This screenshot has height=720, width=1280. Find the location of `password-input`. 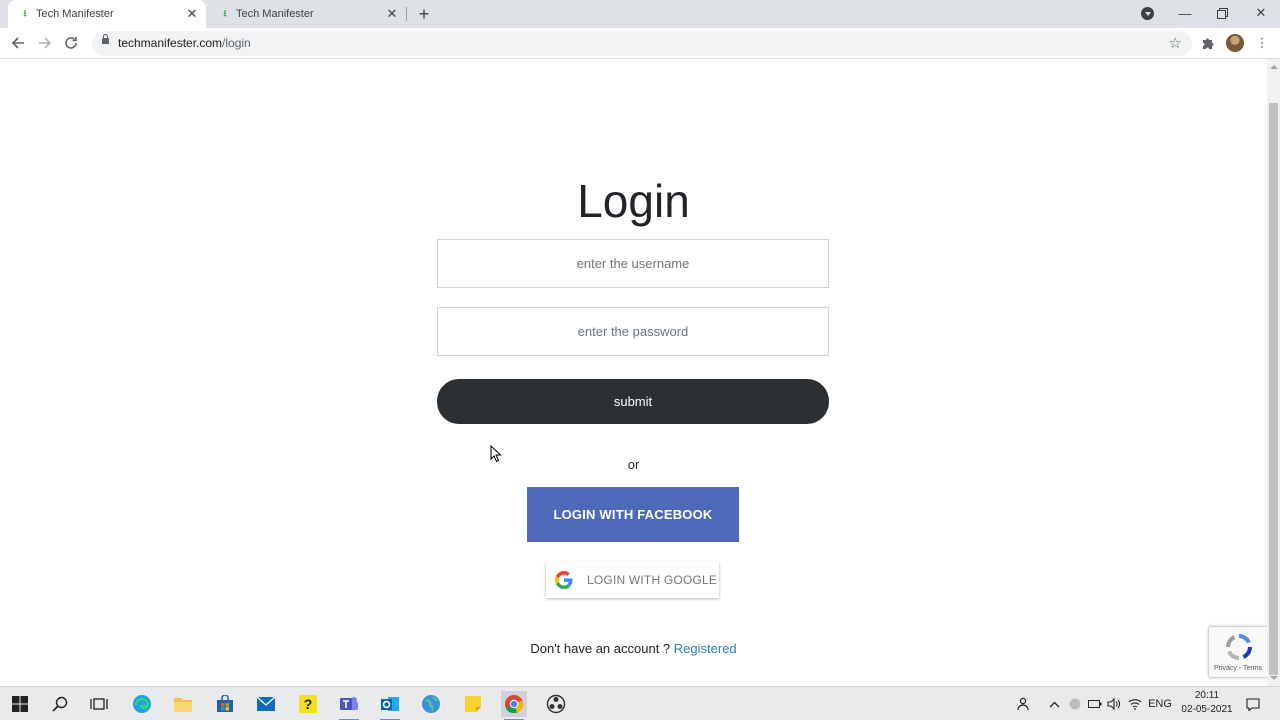

password-input is located at coordinates (633, 331).